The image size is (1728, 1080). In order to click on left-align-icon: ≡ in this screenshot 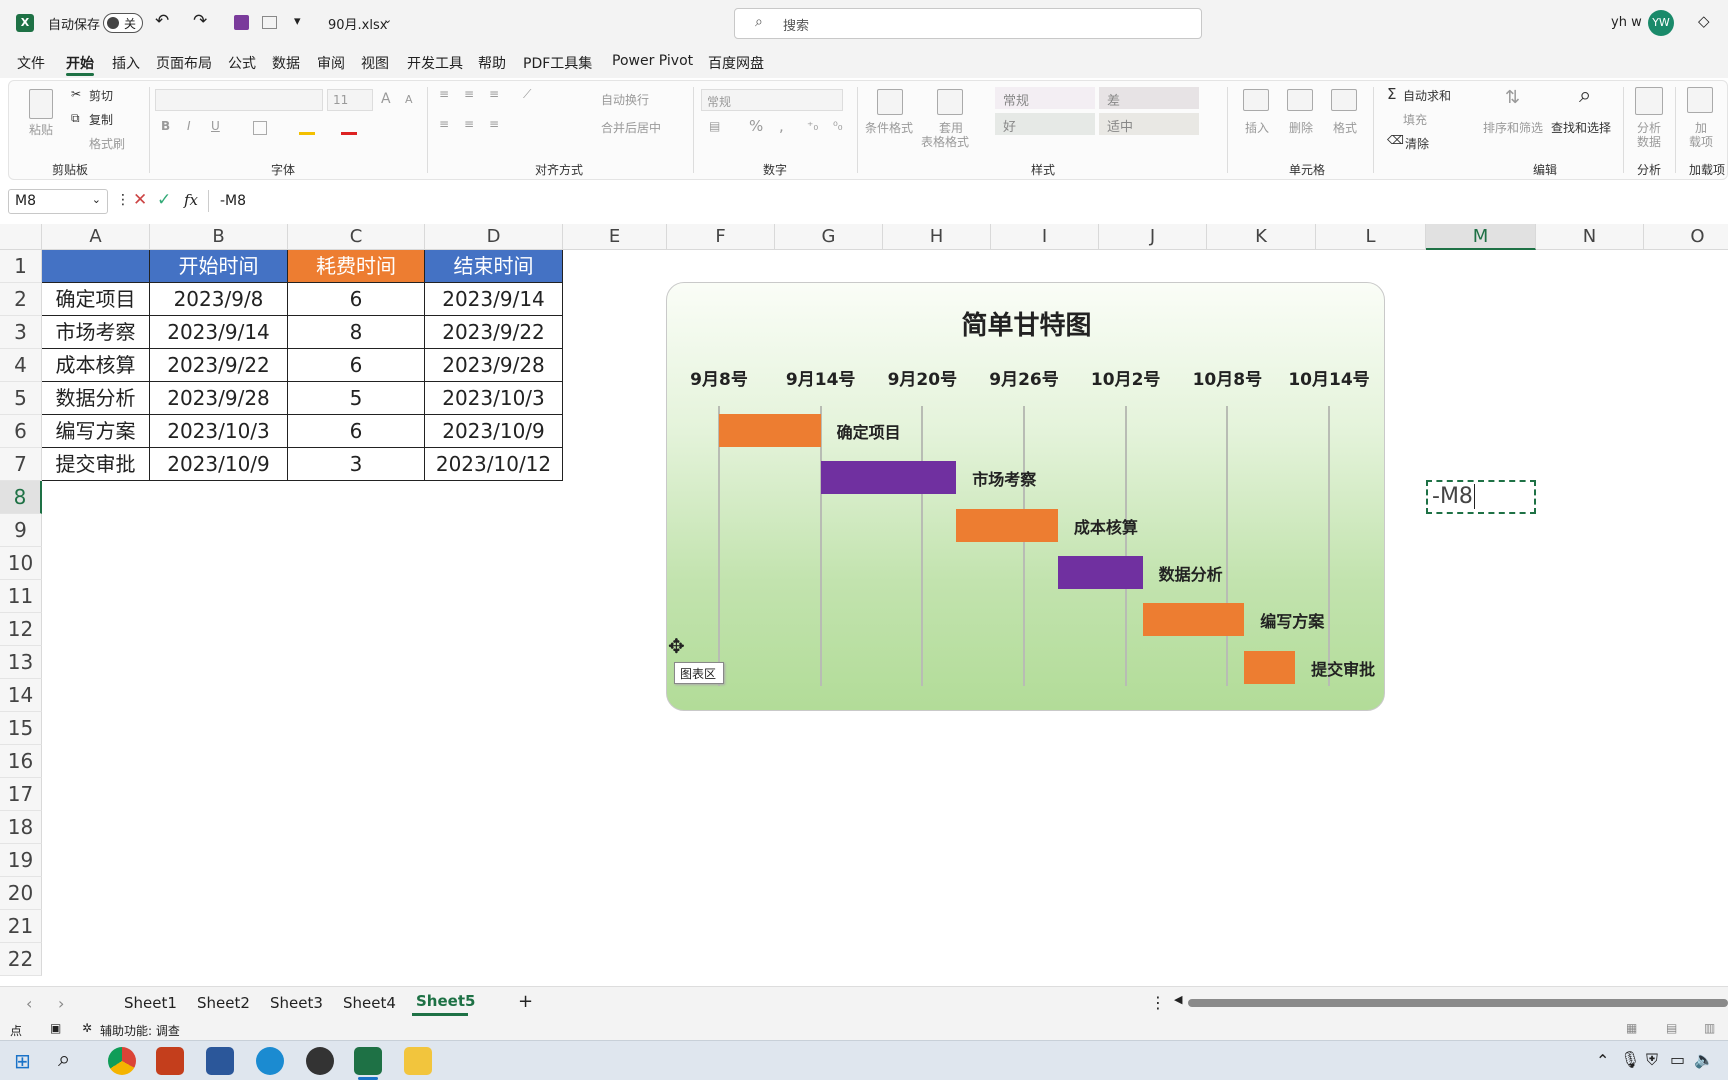, I will do `click(444, 124)`.